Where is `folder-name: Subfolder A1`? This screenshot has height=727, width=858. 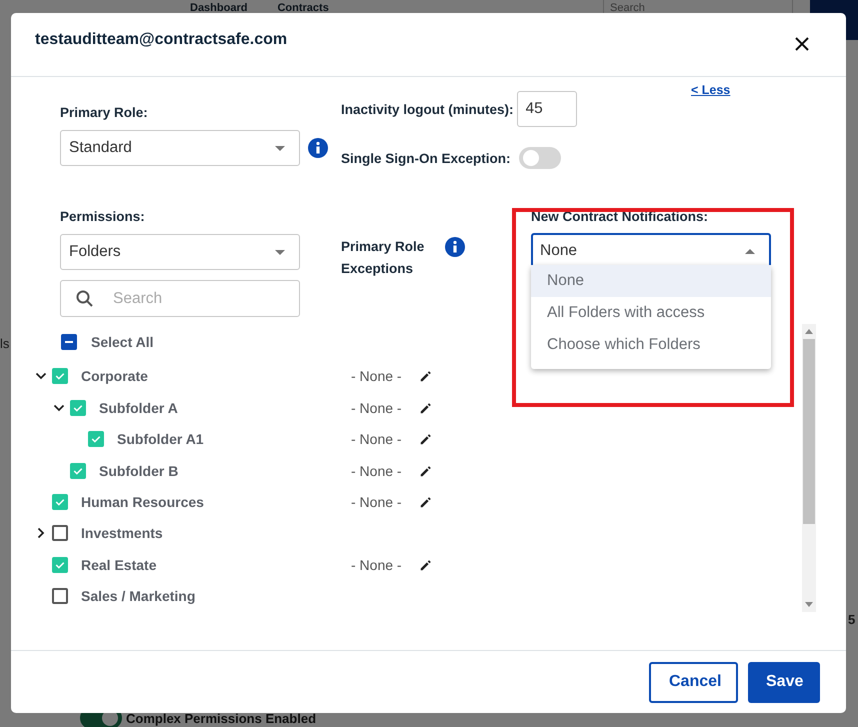
folder-name: Subfolder A1 is located at coordinates (160, 439).